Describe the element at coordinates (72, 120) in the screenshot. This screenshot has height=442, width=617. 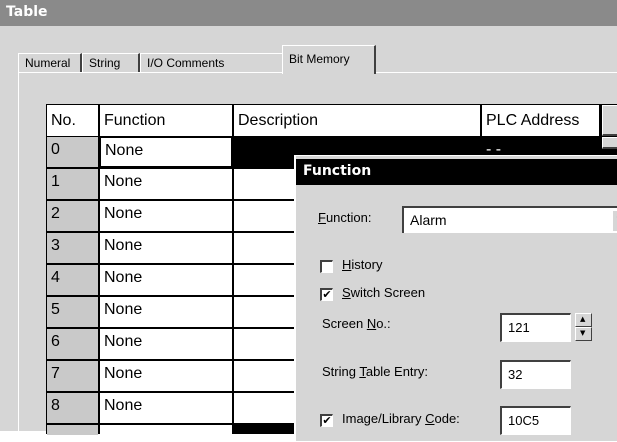
I see `column-header-no: No.` at that location.